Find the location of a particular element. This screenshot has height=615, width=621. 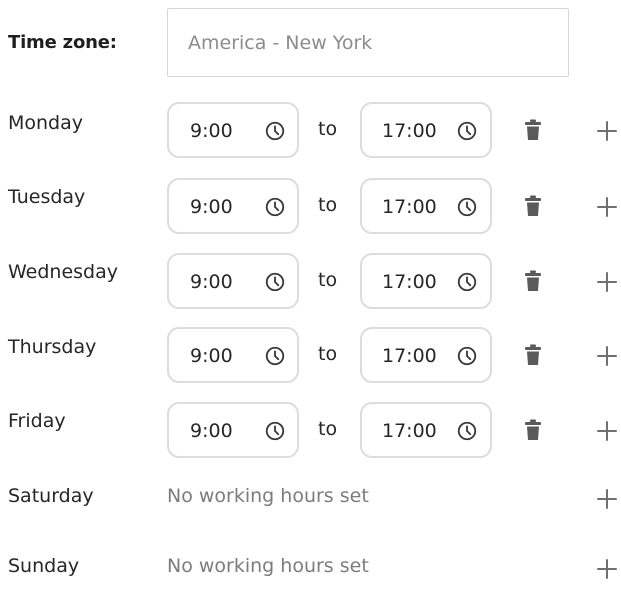

schedule-row-tuesday: Tuesday 9:00 to 17:00 is located at coordinates (310, 212).